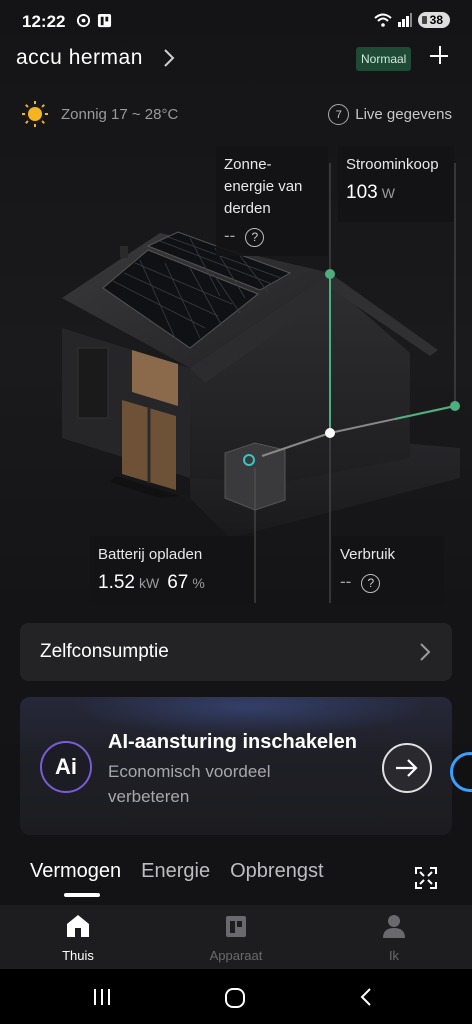 The image size is (472, 1024). What do you see at coordinates (83, 20) in the screenshot?
I see `chatgpt-notification-icon` at bounding box center [83, 20].